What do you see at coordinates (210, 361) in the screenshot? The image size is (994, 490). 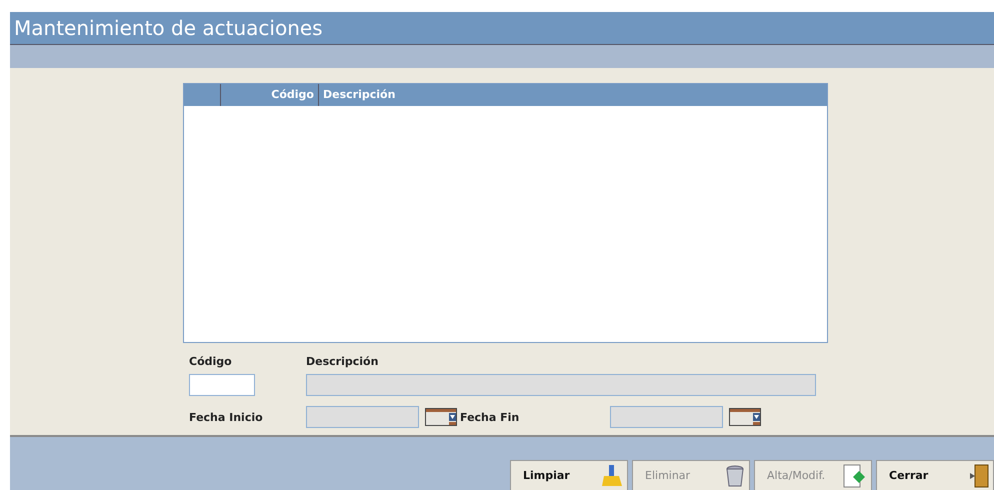 I see `field-label: Código` at bounding box center [210, 361].